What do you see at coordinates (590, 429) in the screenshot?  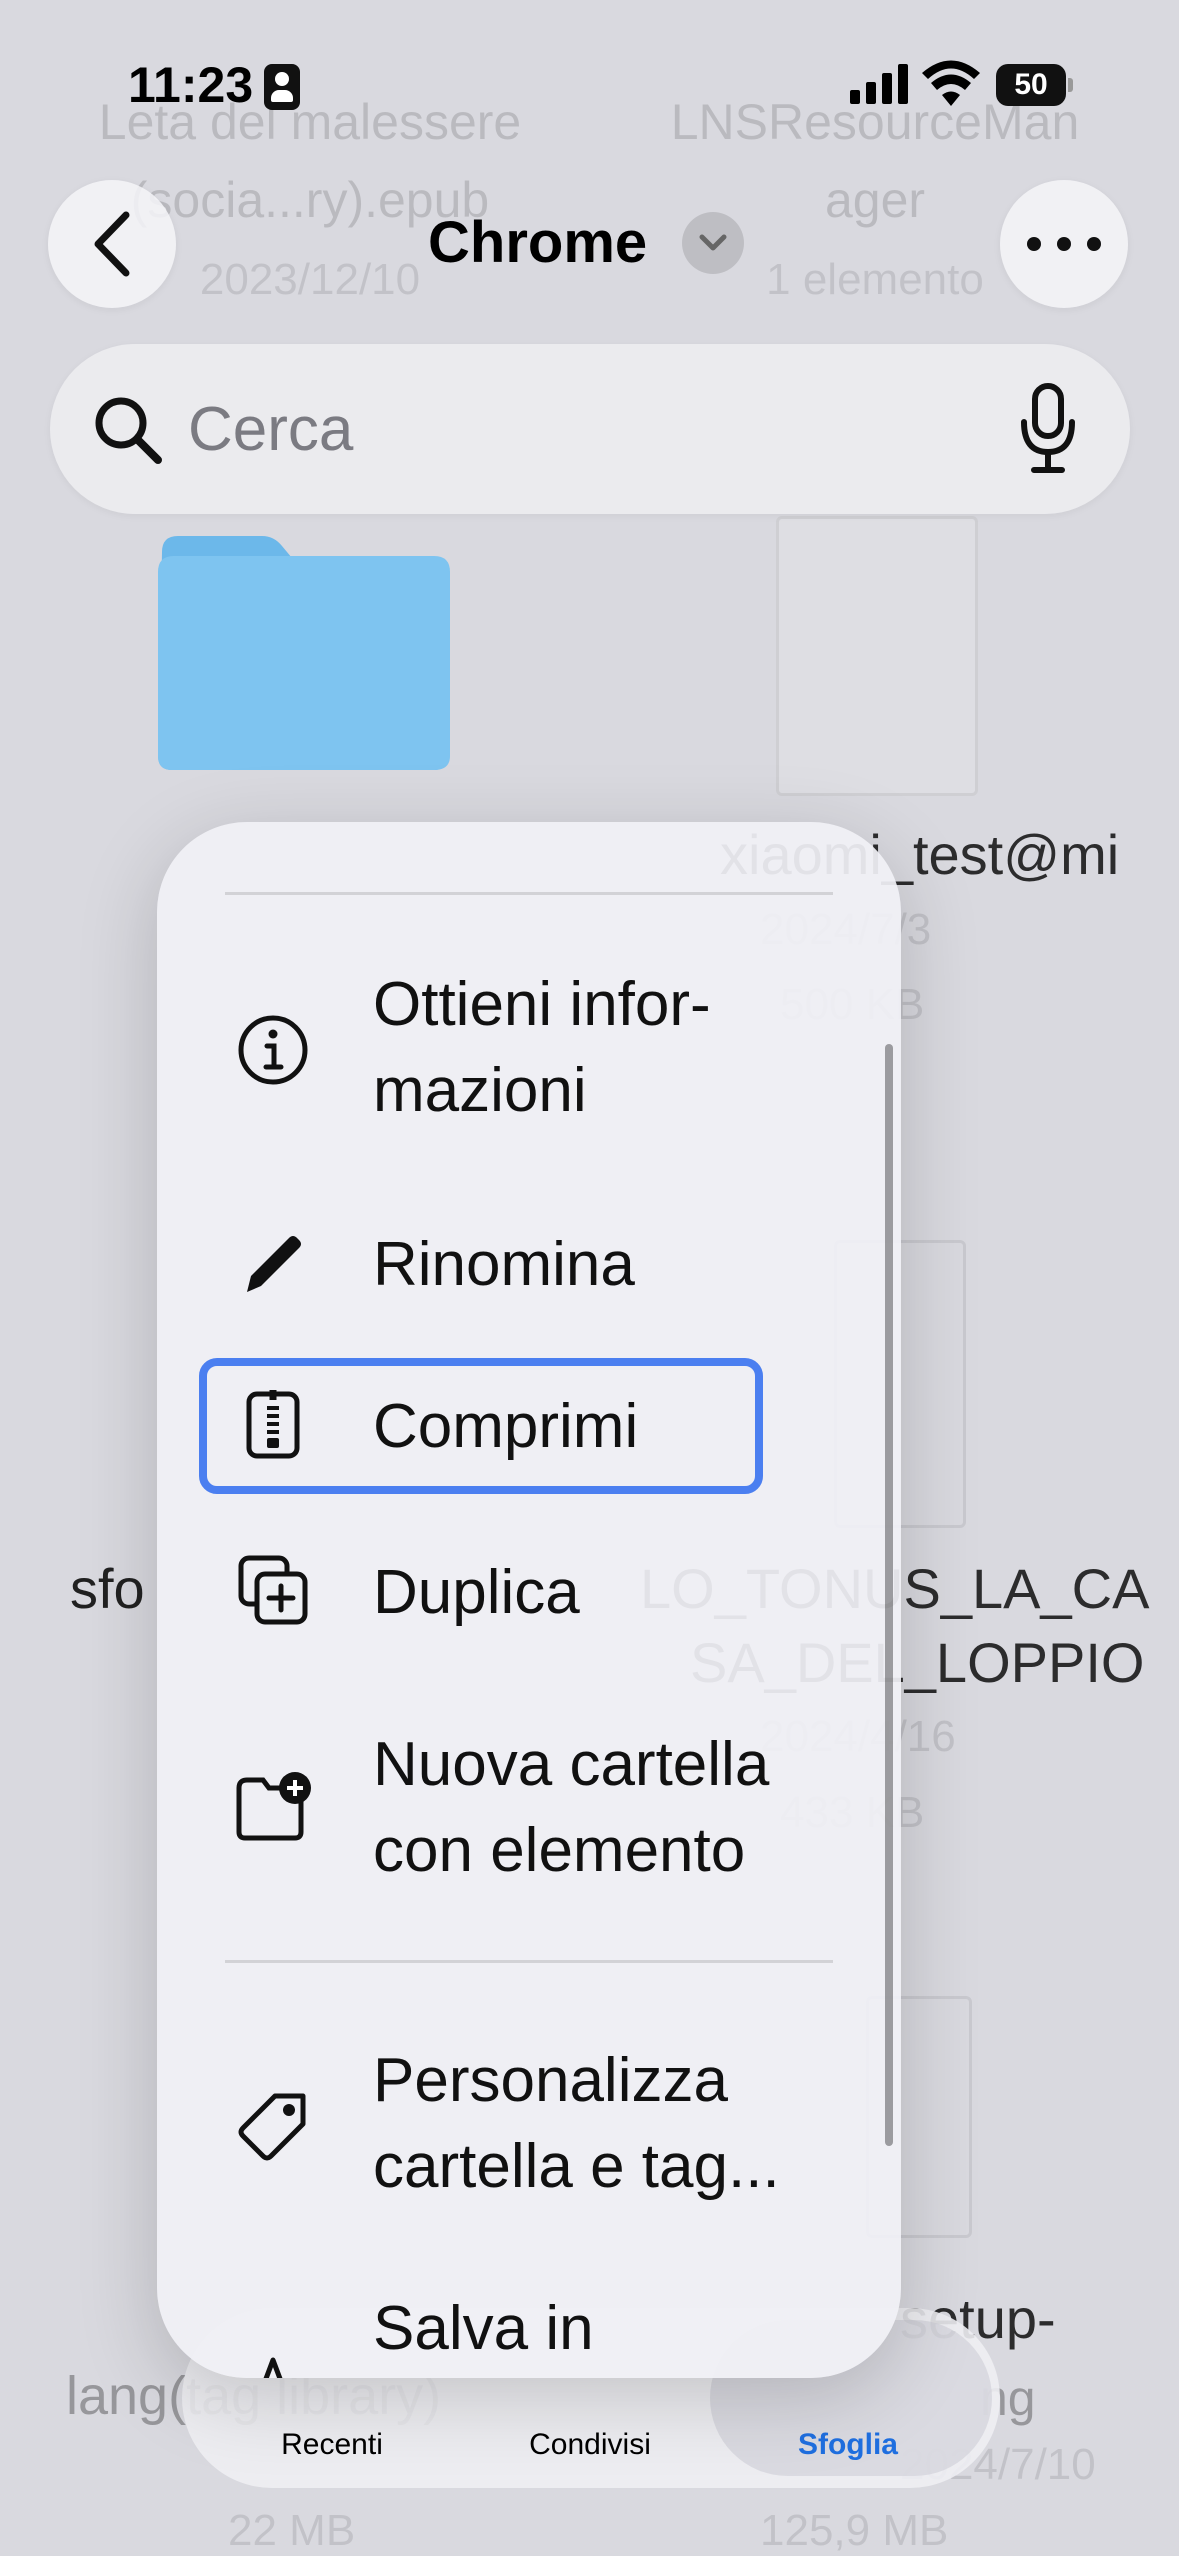 I see `search-bar: Cerca` at bounding box center [590, 429].